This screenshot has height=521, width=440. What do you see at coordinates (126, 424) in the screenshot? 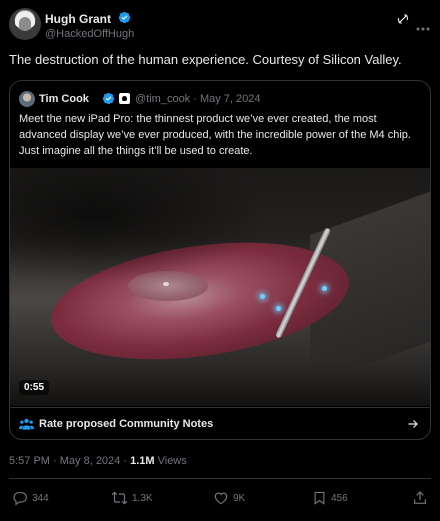
I see `community-notes-label: Rate proposed Community Notes` at bounding box center [126, 424].